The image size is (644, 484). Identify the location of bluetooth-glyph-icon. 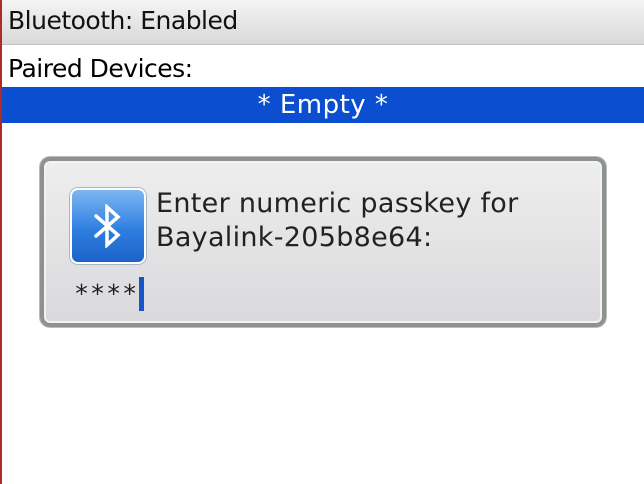
(107, 226).